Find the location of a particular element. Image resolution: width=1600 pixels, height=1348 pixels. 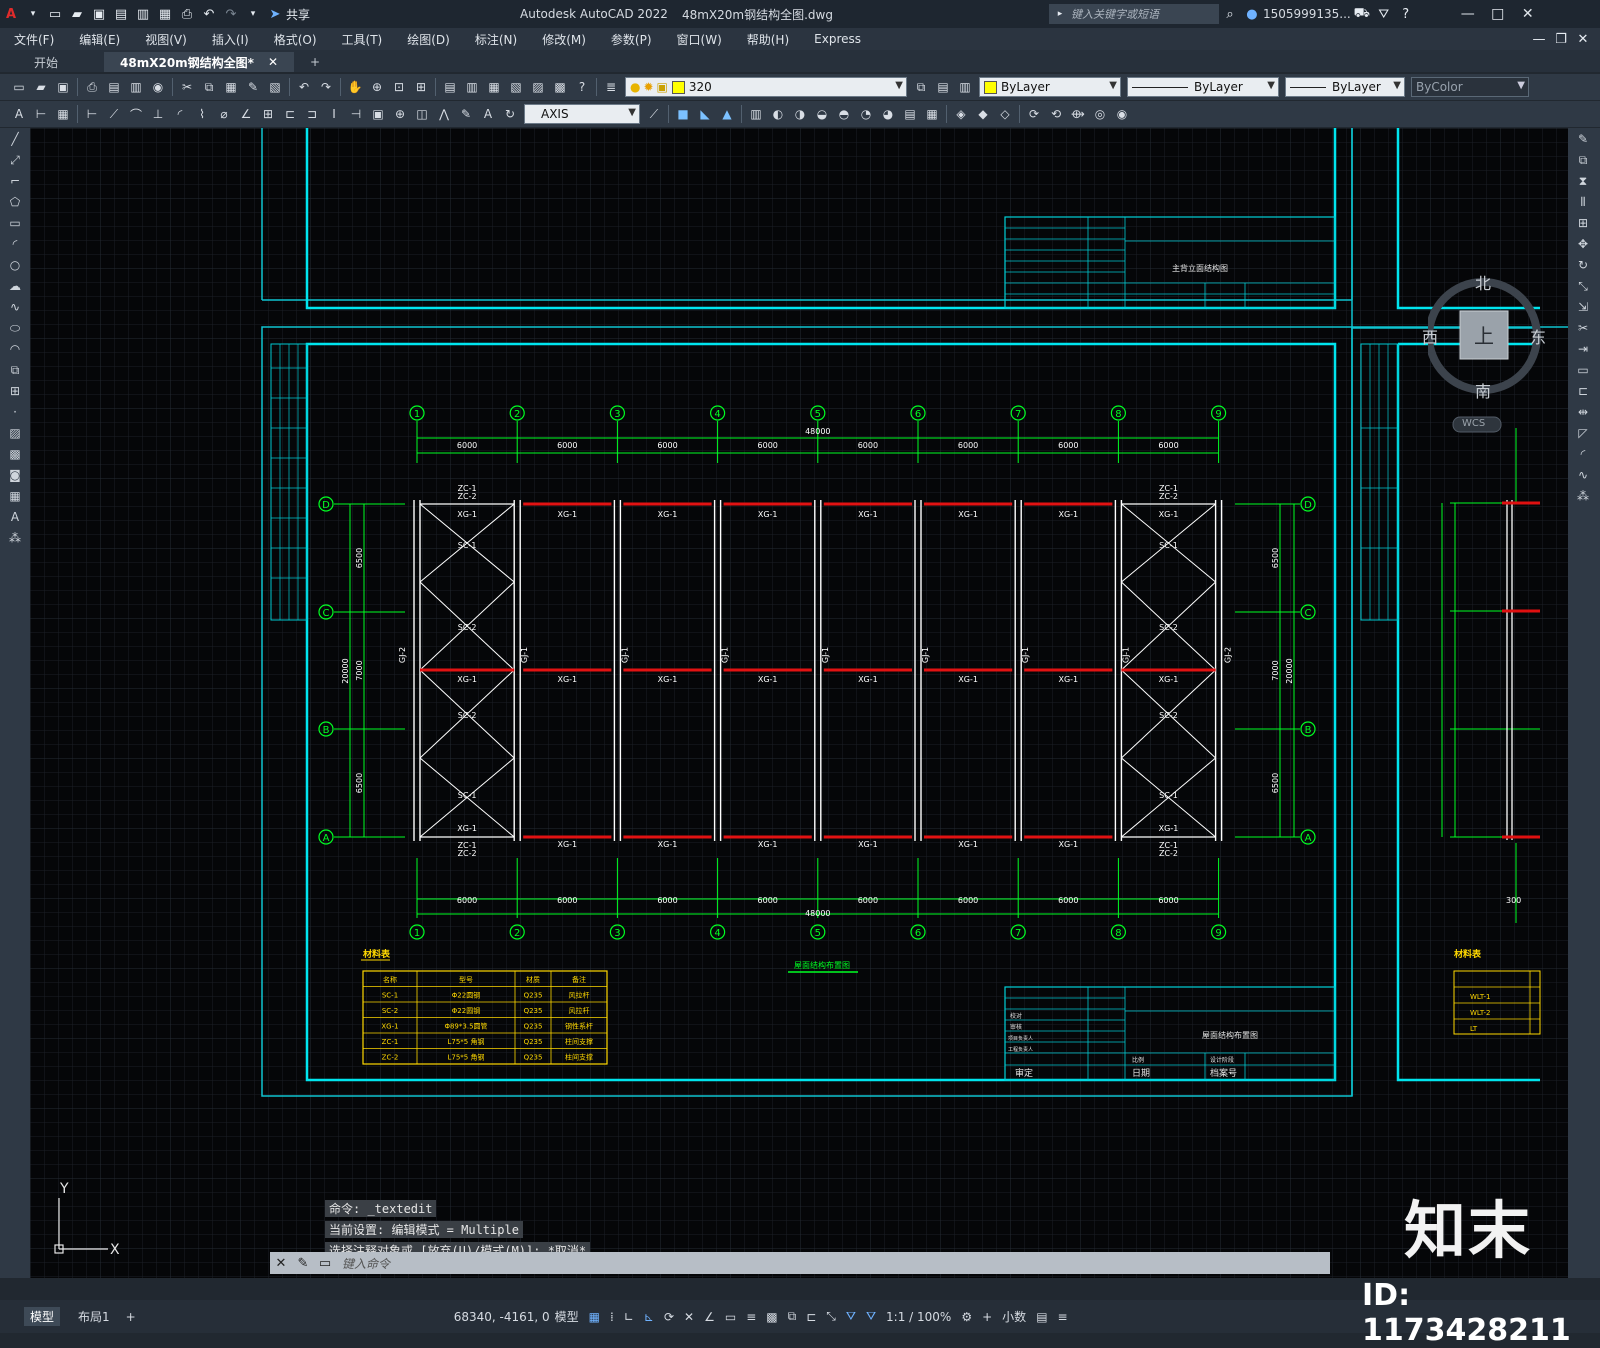

linetype-dropdown: ByLayer ▼ is located at coordinates (1203, 87).